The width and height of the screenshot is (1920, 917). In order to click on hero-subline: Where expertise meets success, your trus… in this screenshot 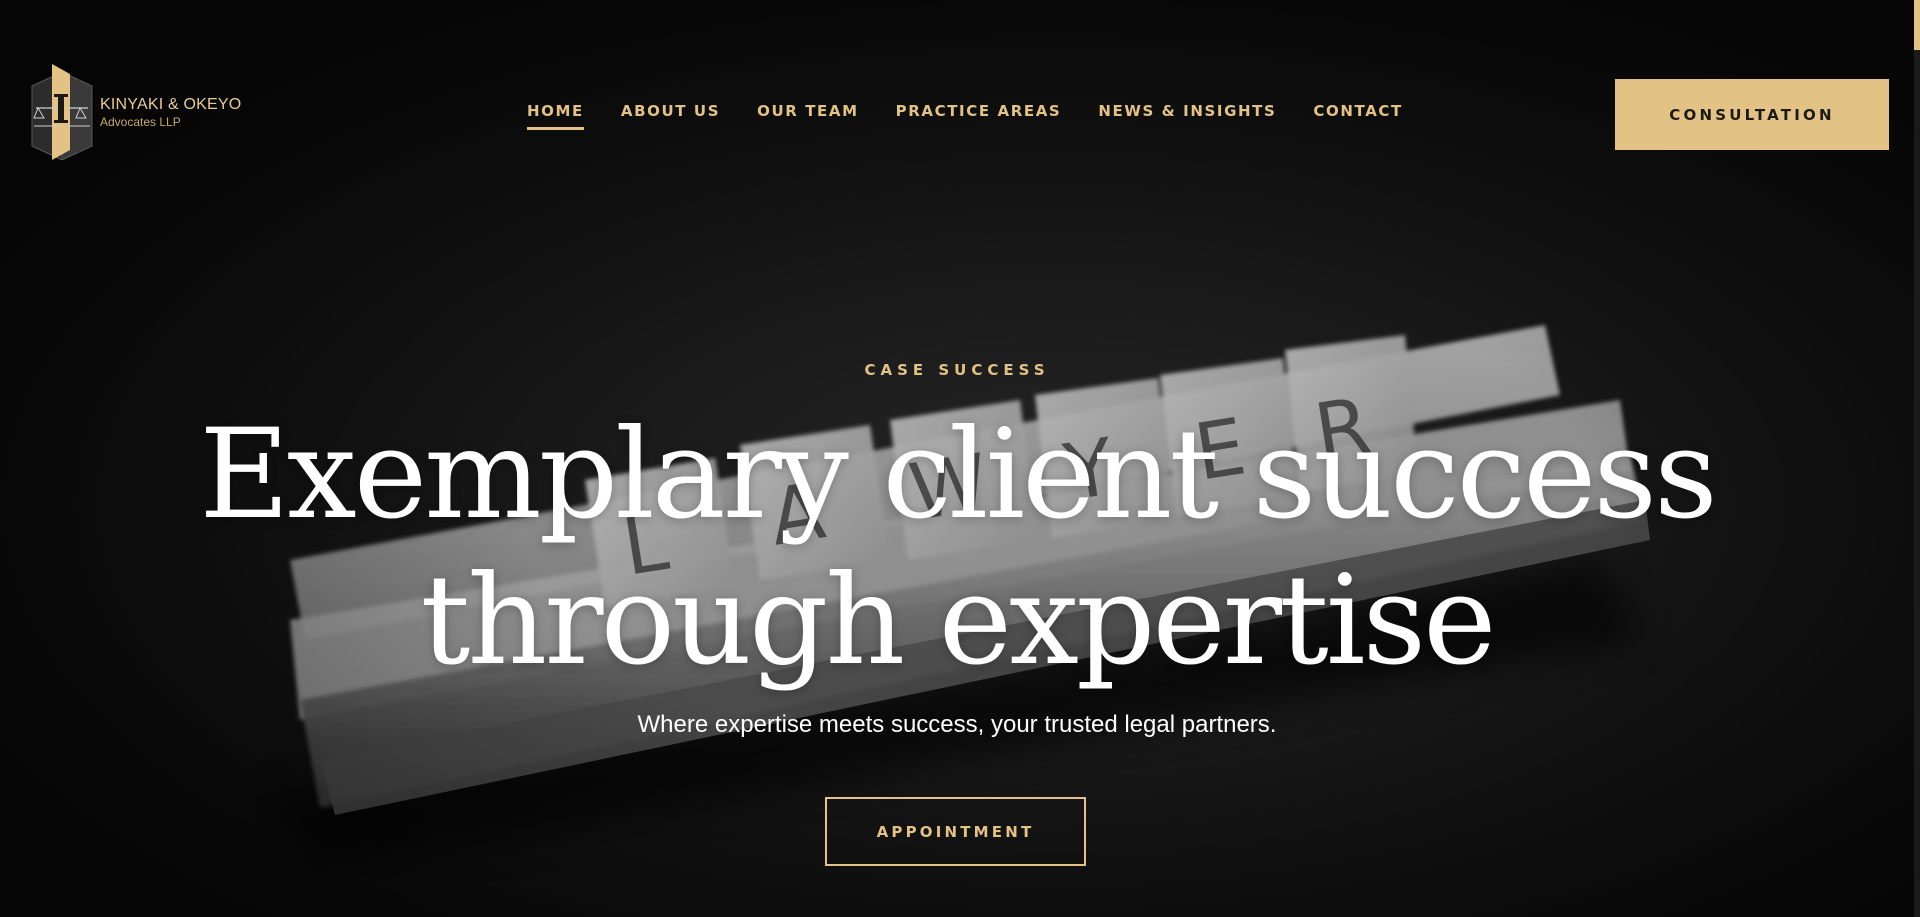, I will do `click(957, 724)`.